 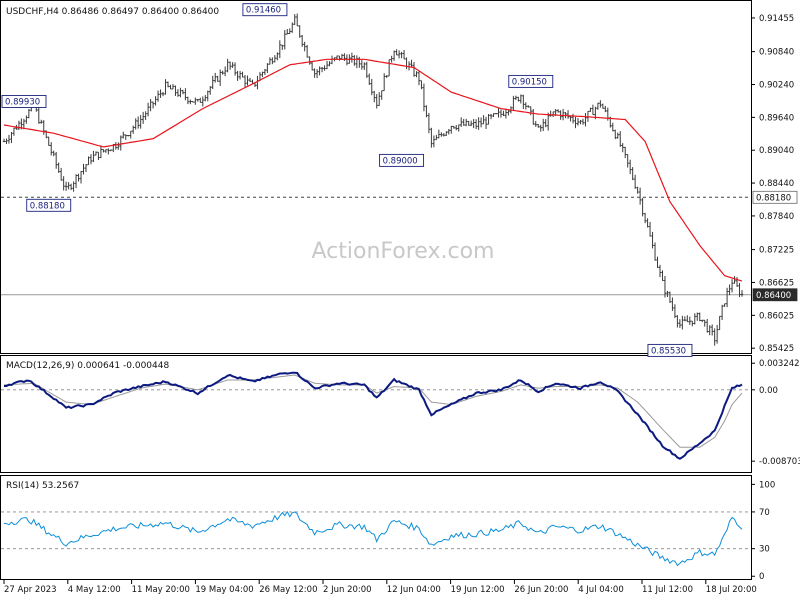 I want to click on price-axis-label: 0.91455, so click(x=776, y=19).